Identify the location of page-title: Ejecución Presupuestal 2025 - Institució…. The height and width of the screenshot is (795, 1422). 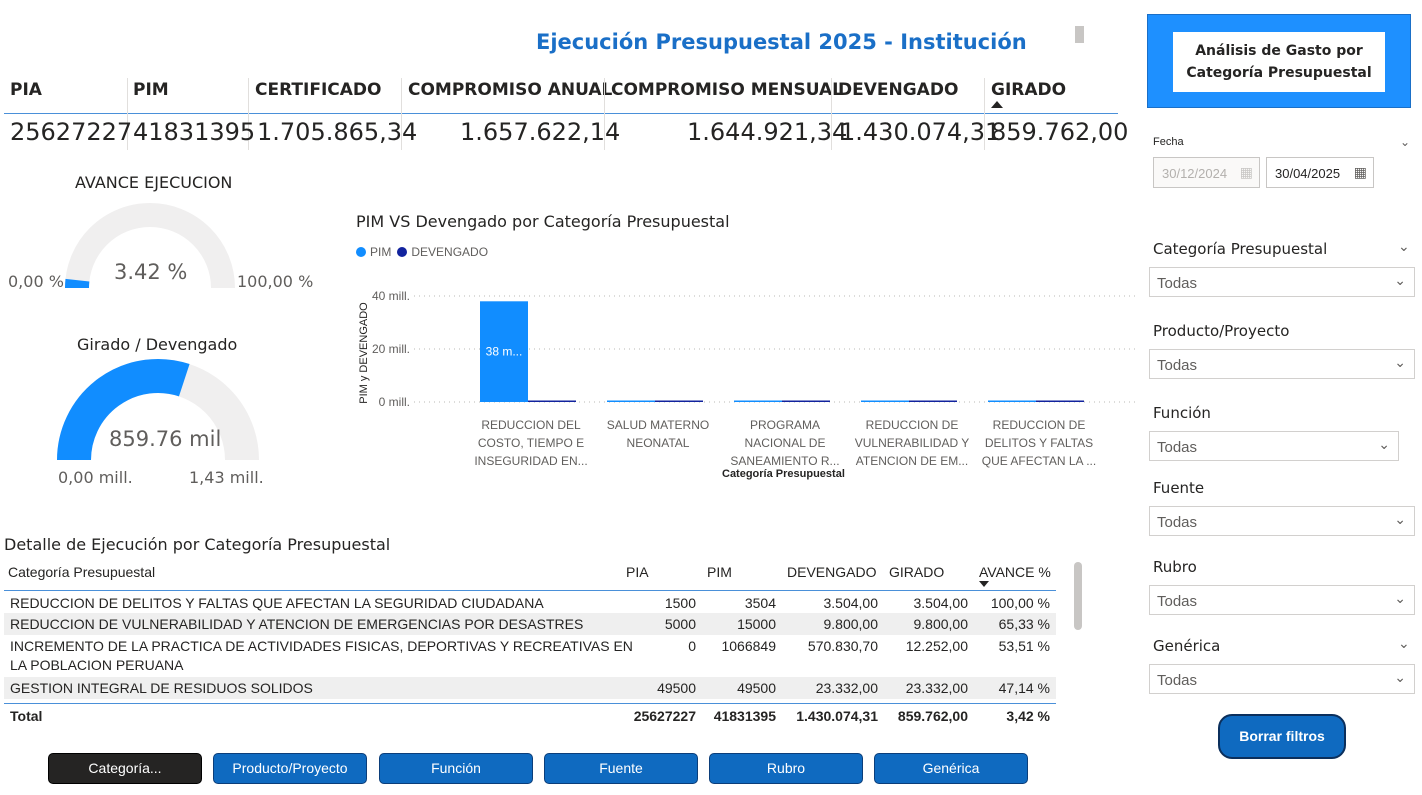
(781, 42).